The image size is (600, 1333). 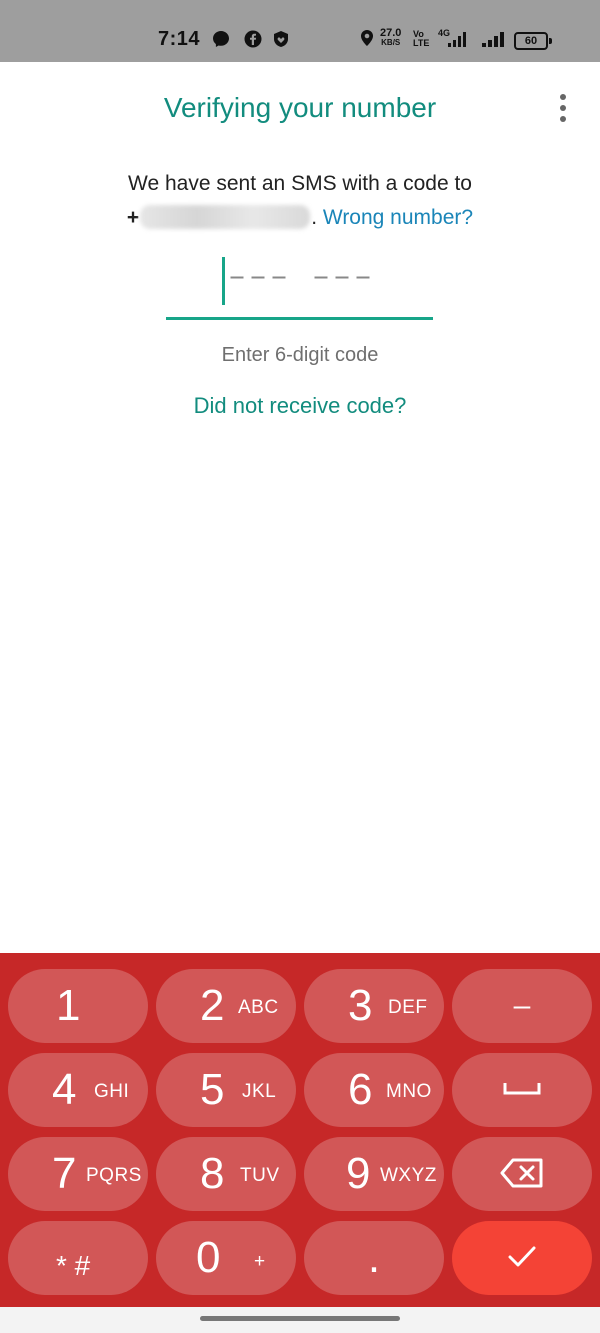 I want to click on network-speed: 27.0 KB/S, so click(x=391, y=37).